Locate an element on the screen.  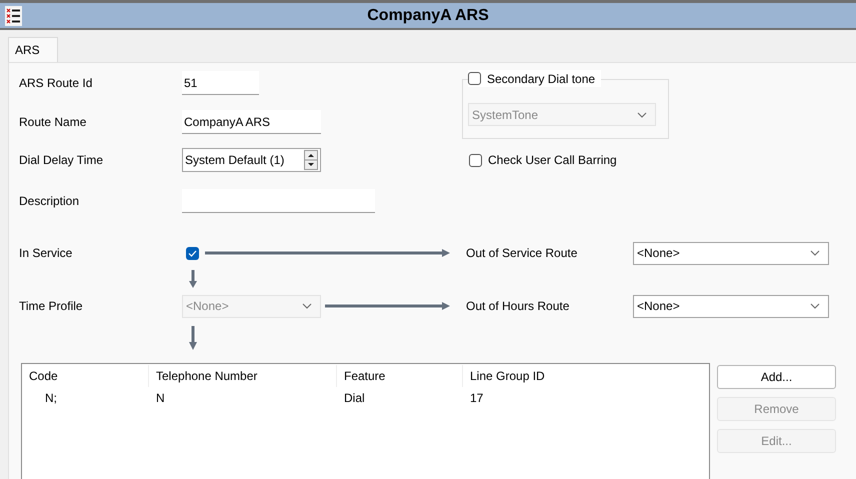
field-label: Time Profile is located at coordinates (51, 306).